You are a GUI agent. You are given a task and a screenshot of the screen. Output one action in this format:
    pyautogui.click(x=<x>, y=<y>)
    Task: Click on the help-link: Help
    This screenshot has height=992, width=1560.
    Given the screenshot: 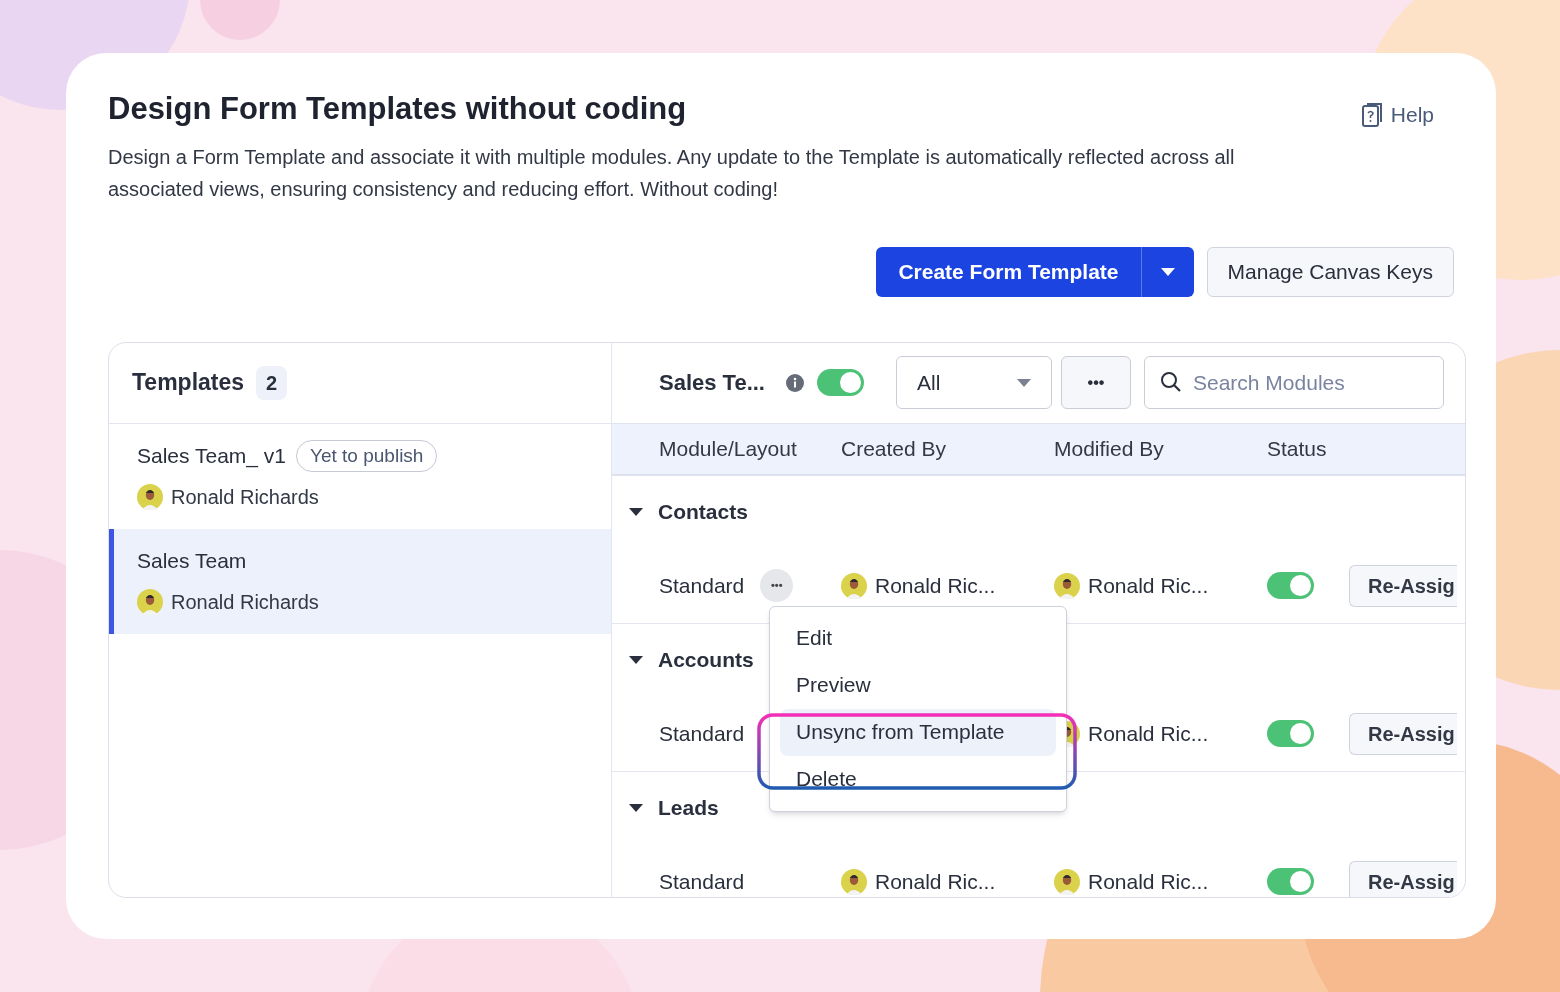 What is the action you would take?
    pyautogui.click(x=1397, y=115)
    